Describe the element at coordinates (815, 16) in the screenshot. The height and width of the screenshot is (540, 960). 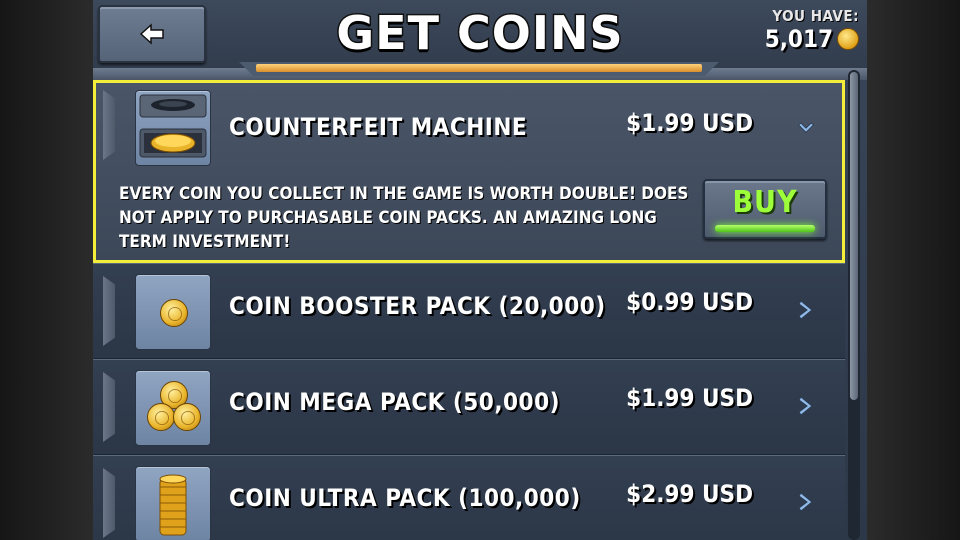
I see `you-have-label: YOU HAVE:` at that location.